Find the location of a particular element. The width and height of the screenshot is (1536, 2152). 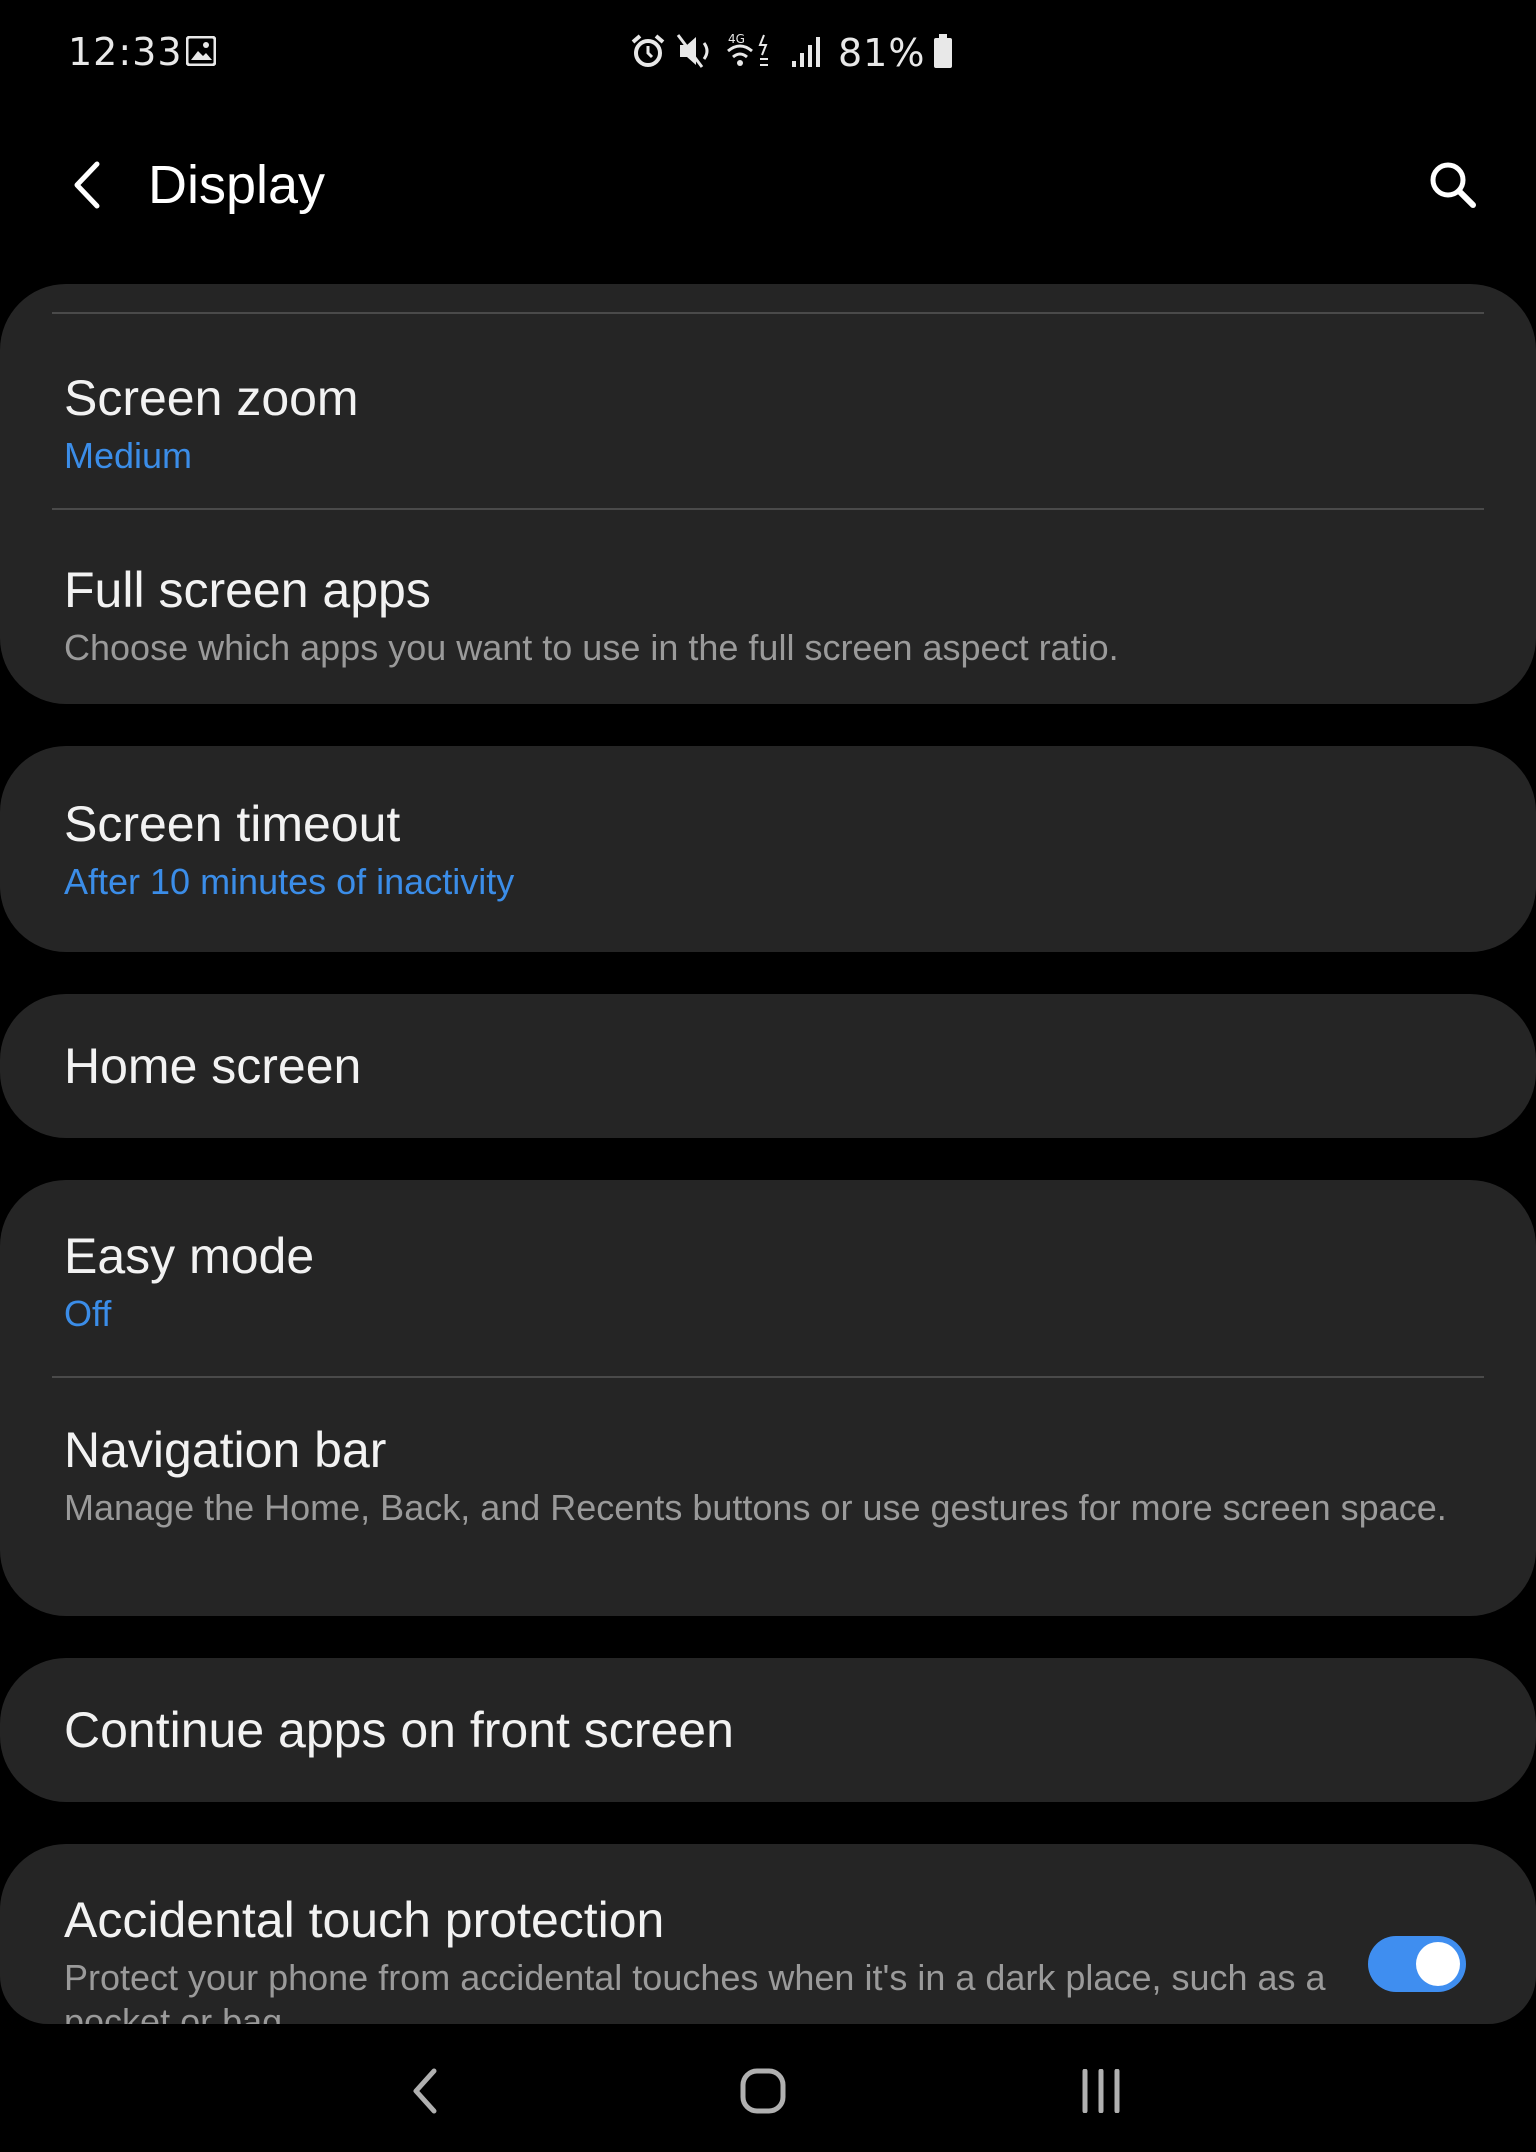

setting-value: Off is located at coordinates (88, 1313).